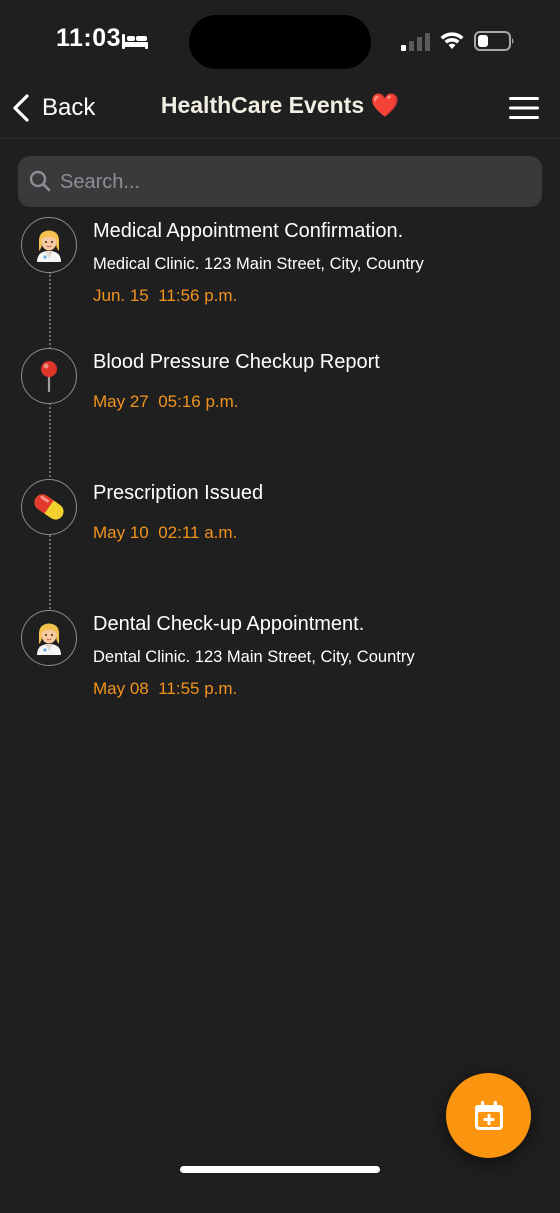  I want to click on home-indicator, so click(280, 1169).